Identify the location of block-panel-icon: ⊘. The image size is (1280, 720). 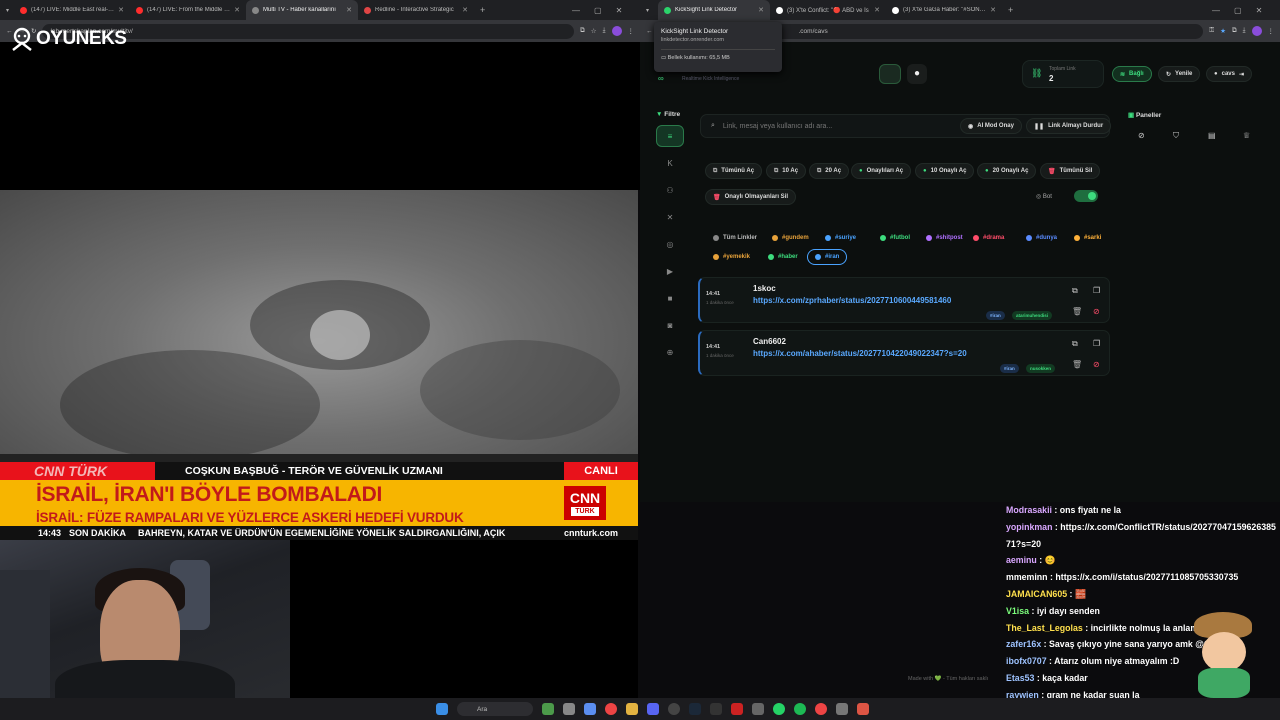
(1141, 135).